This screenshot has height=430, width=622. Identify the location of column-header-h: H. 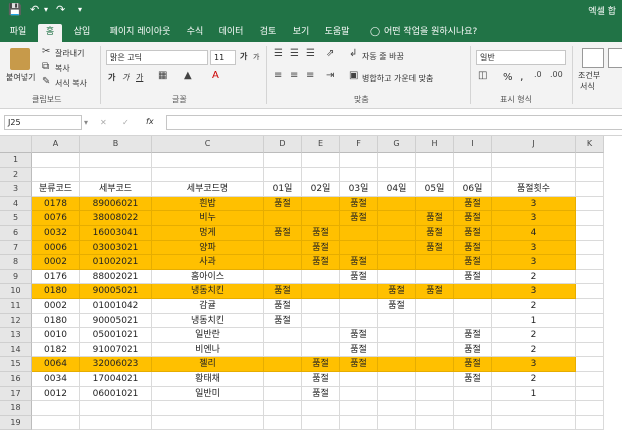
(435, 144).